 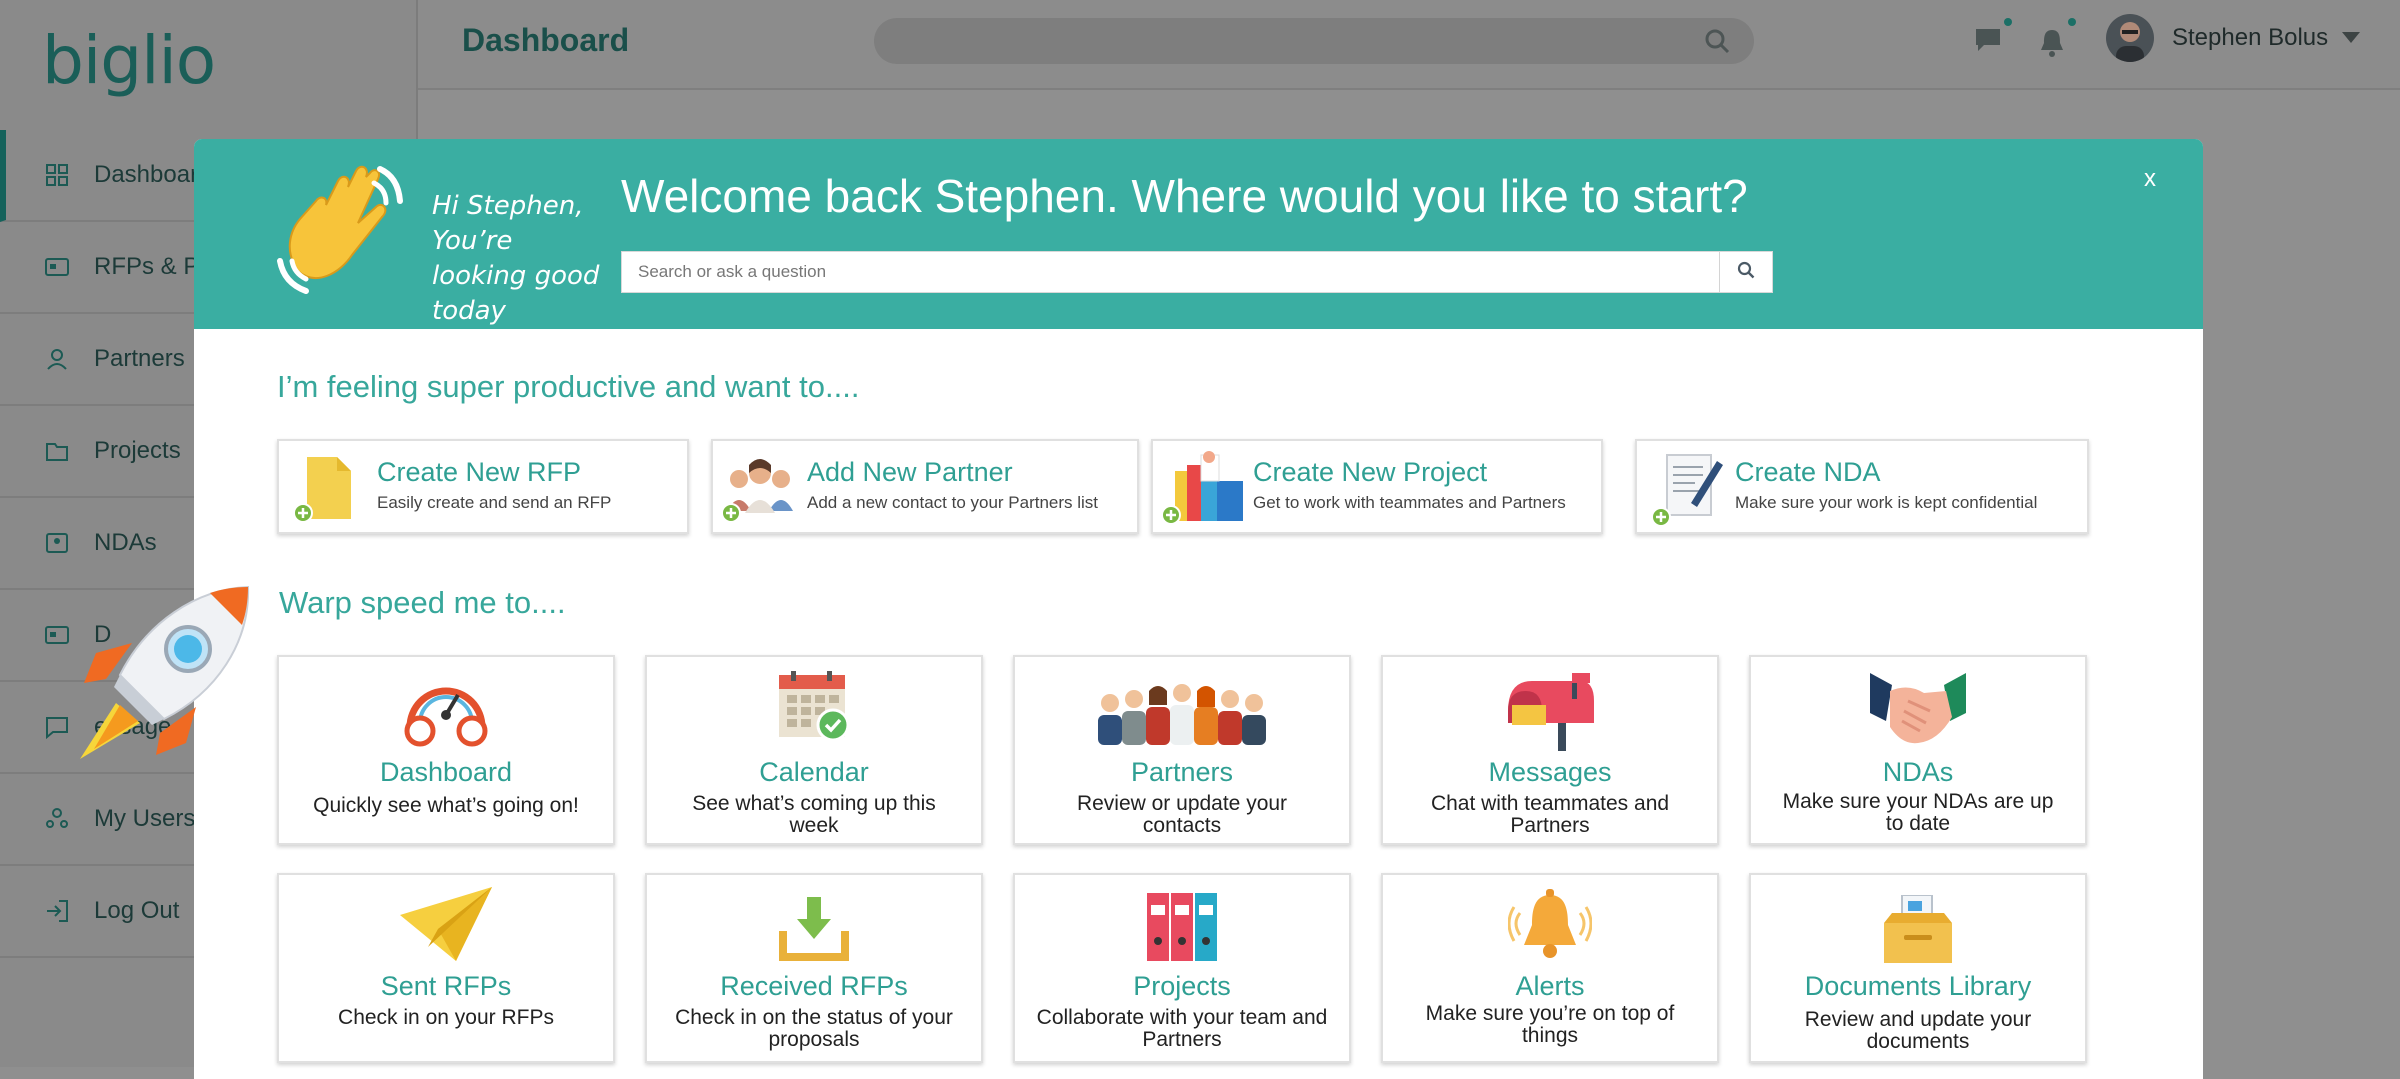 What do you see at coordinates (1182, 712) in the screenshot?
I see `people-group-icon` at bounding box center [1182, 712].